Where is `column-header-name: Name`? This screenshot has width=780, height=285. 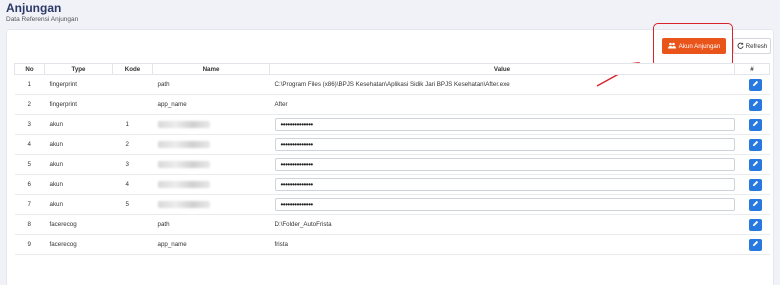
column-header-name: Name is located at coordinates (211, 69).